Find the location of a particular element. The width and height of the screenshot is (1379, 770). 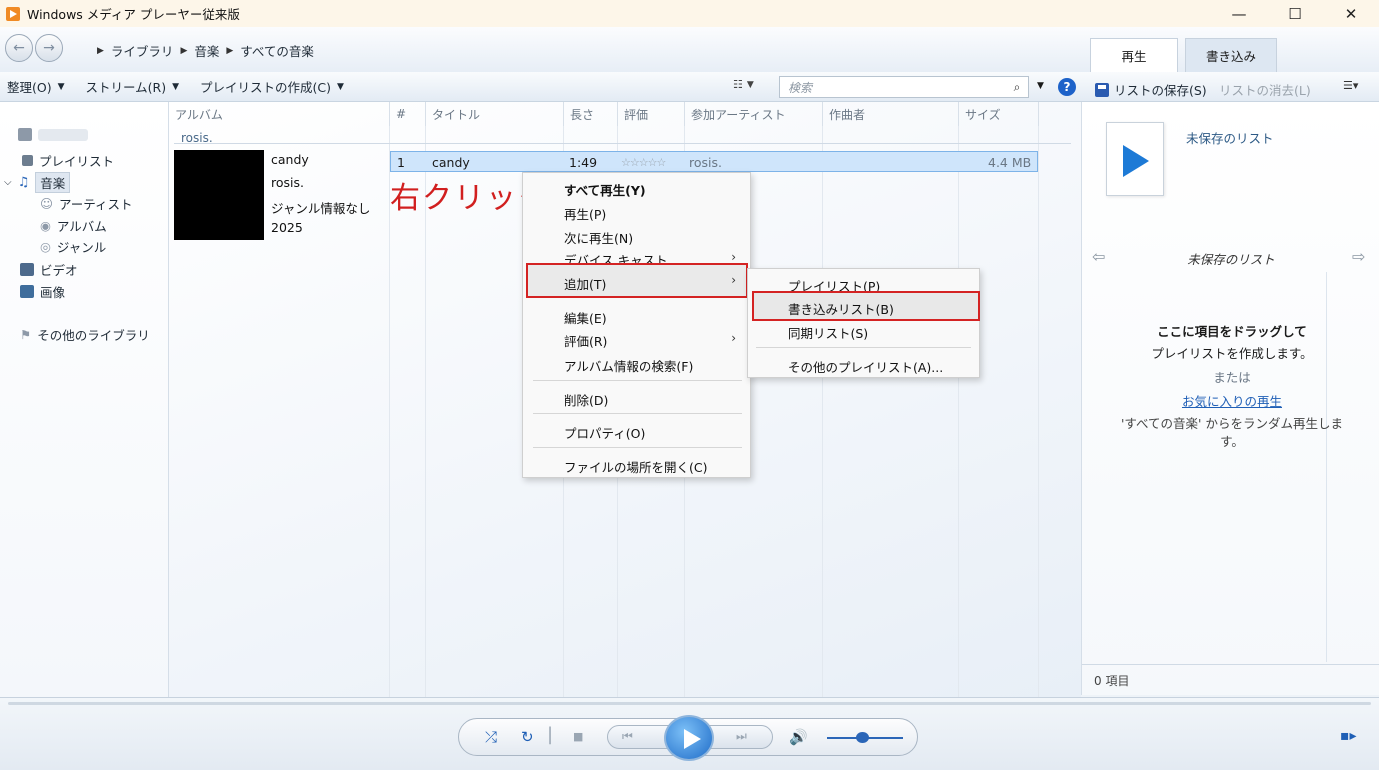

menu-item-add: 追加(T) is located at coordinates (585, 283).